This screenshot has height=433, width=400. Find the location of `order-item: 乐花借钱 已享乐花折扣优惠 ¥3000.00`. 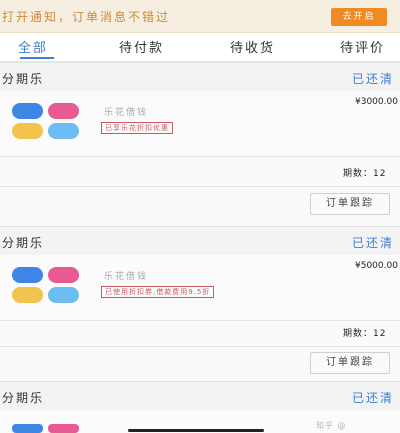

order-item: 乐花借钱 已享乐花折扣优惠 ¥3000.00 is located at coordinates (200, 123).